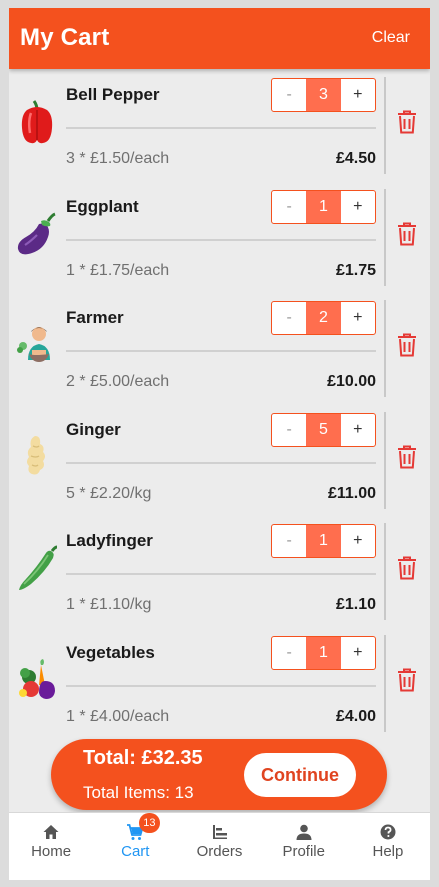  What do you see at coordinates (109, 493) in the screenshot?
I see `item-unit-price: 5 * £2.20/kg` at bounding box center [109, 493].